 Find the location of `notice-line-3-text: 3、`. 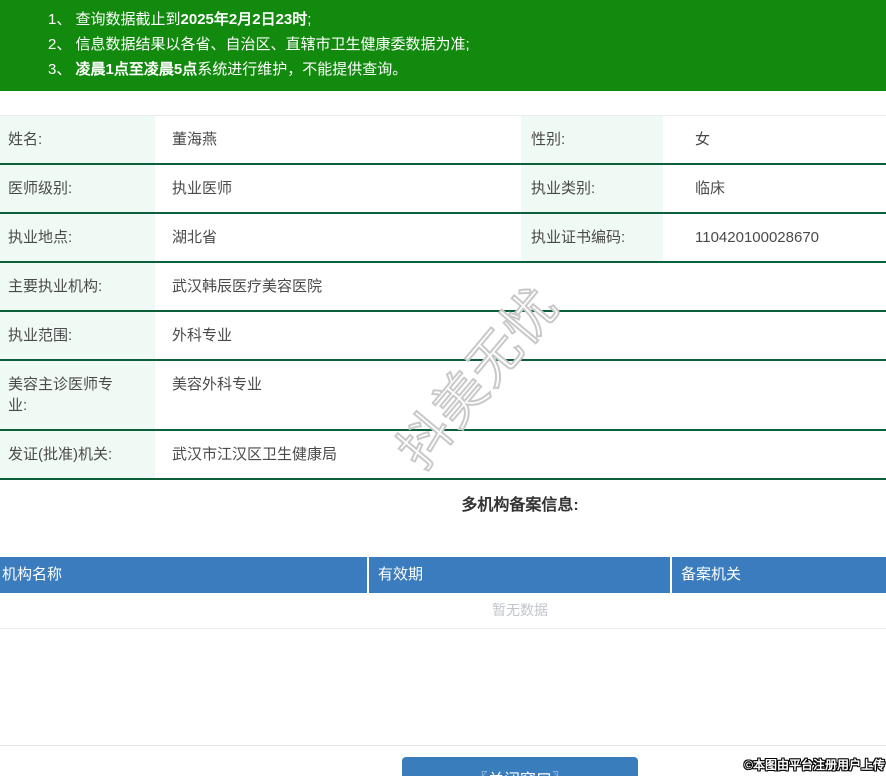

notice-line-3-text: 3、 is located at coordinates (62, 69).